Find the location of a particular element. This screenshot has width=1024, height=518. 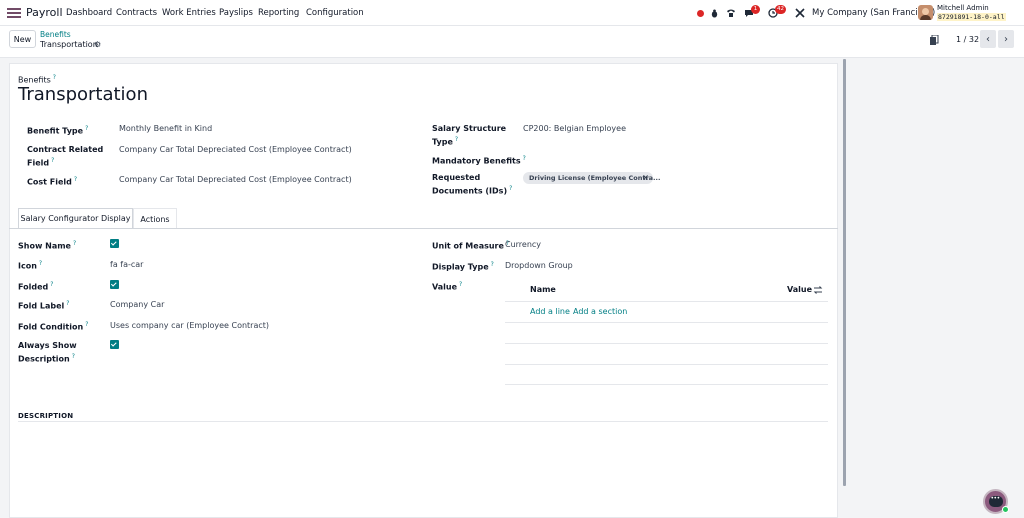

always-show-description-label: Always Show Description? is located at coordinates (47, 352).